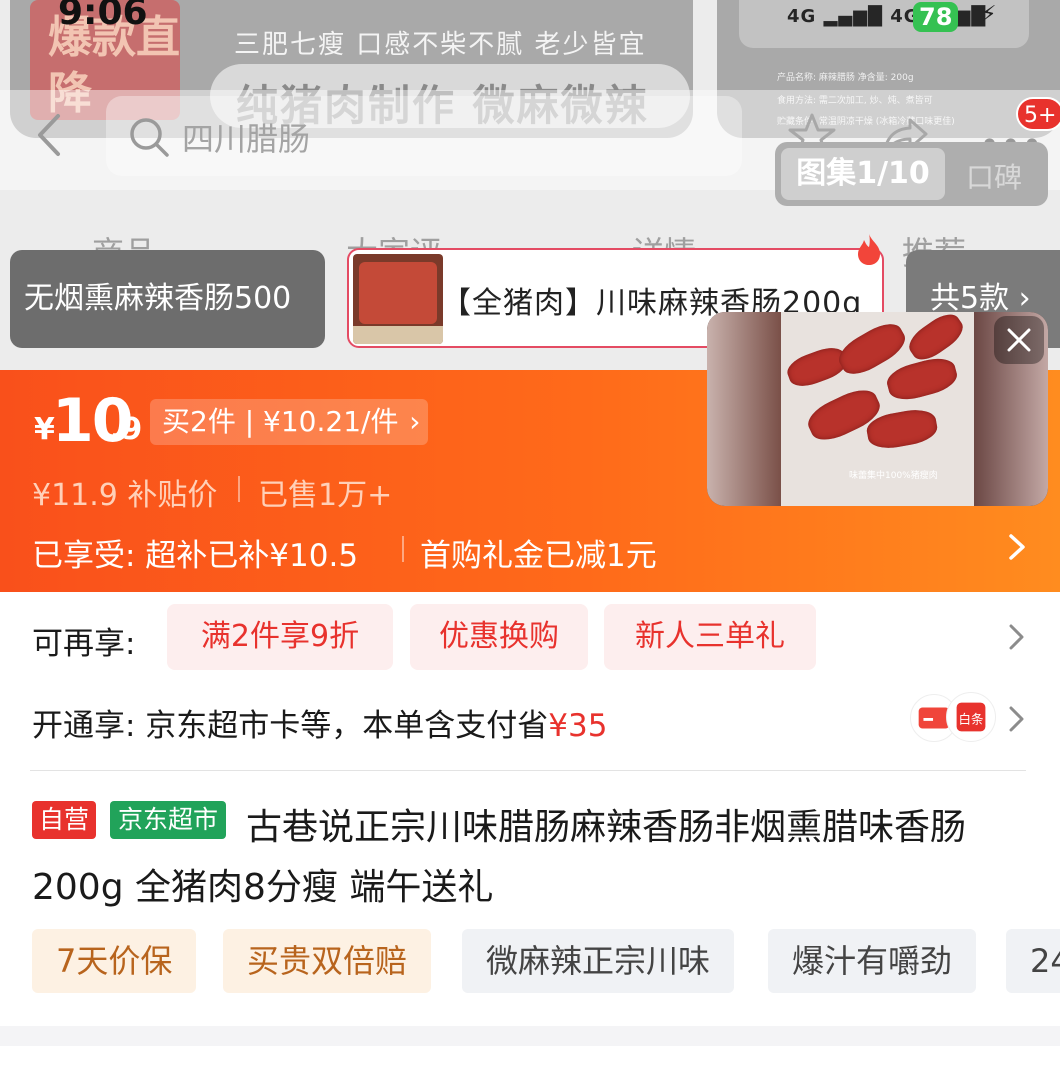  Describe the element at coordinates (263, 887) in the screenshot. I see `product-title-line-2: 200g 全猪肉8分瘦 端午送礼` at that location.